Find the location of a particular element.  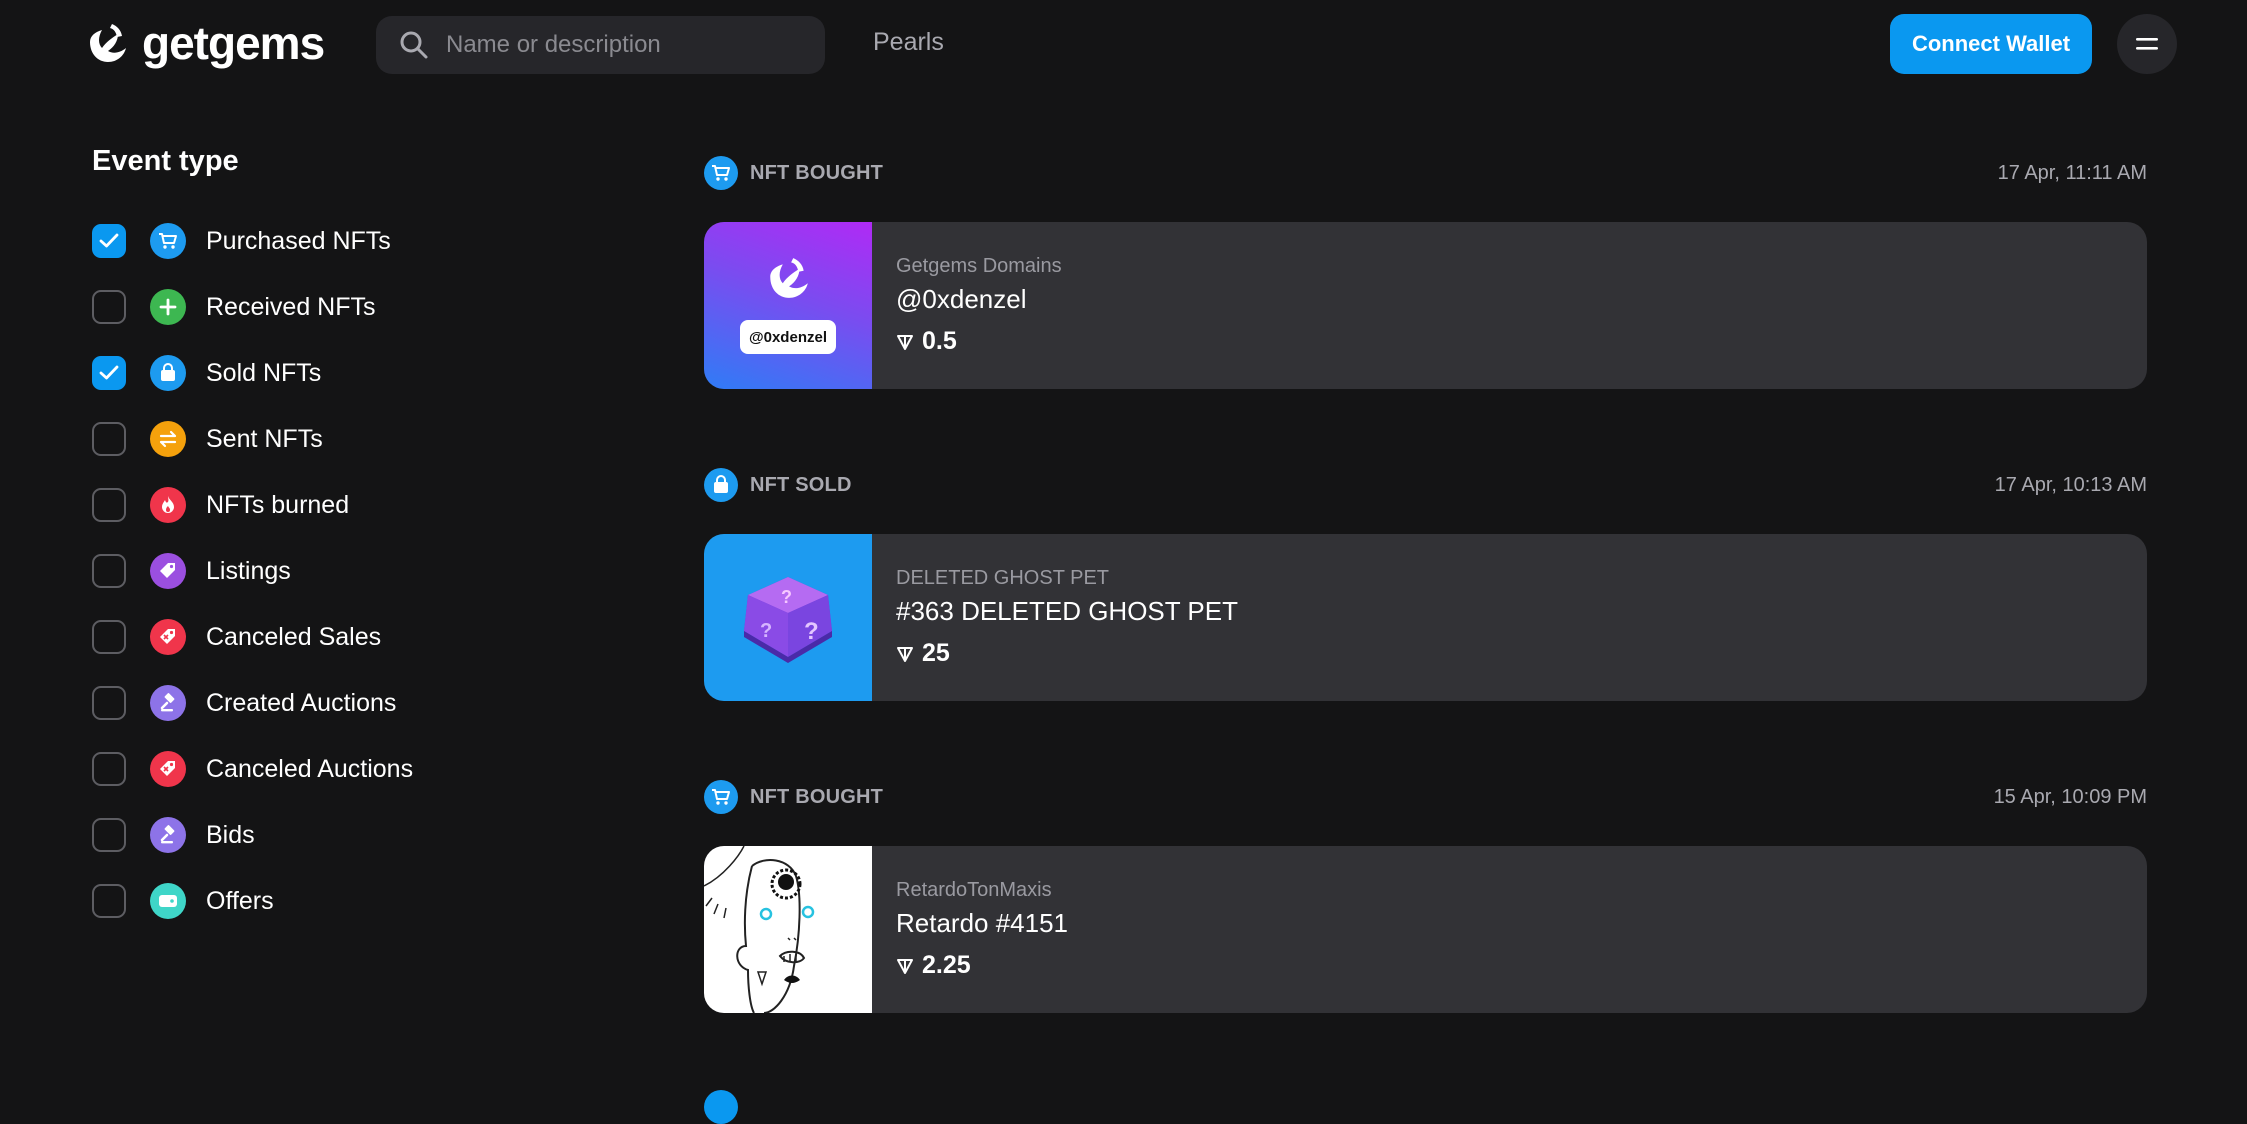

event-type-label: NFT SOLD is located at coordinates (801, 484).